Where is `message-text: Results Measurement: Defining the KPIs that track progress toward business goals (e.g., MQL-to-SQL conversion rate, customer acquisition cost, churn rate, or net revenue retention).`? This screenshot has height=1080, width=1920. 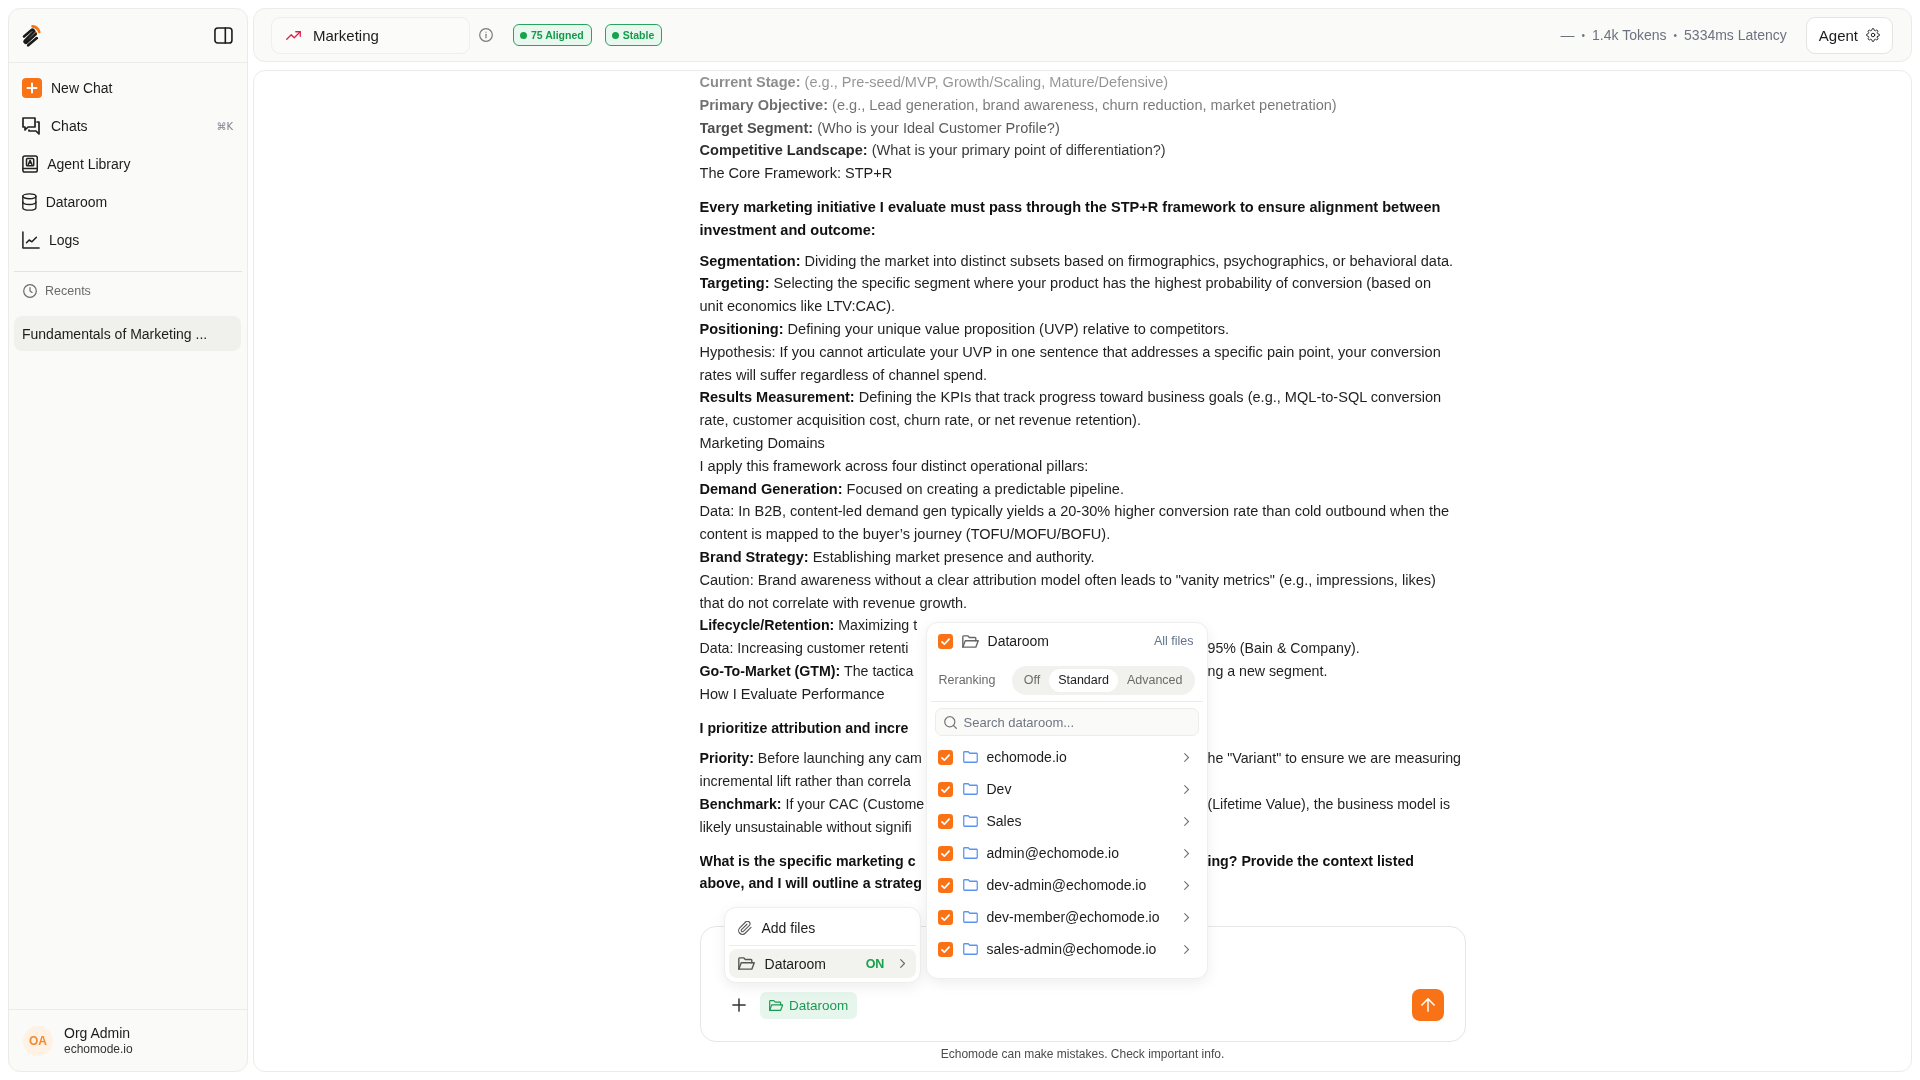
message-text: Results Measurement: Defining the KPIs that track progress toward business goals (e.g., MQL-to-SQL conversion rate, customer acquisition cost, churn rate, or net revenue retention). is located at coordinates (1071, 409).